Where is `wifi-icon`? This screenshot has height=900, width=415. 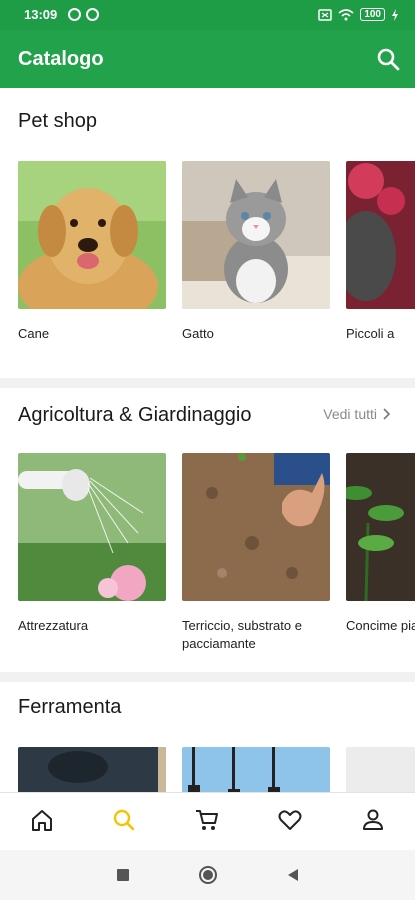 wifi-icon is located at coordinates (346, 14).